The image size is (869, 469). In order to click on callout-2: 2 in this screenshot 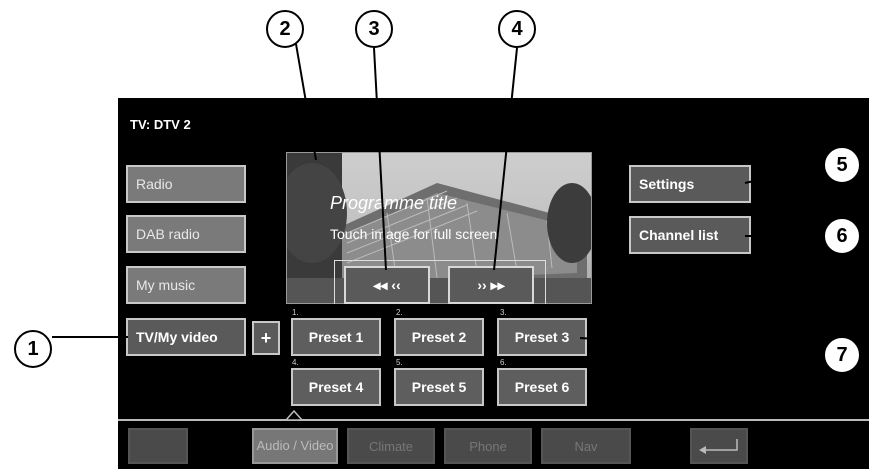, I will do `click(285, 29)`.